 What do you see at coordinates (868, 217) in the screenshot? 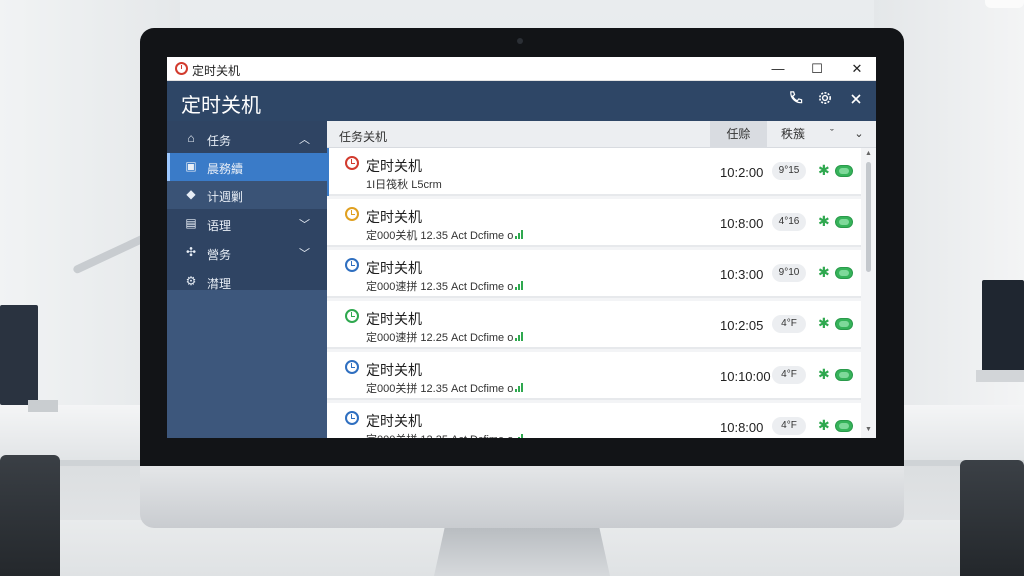
I see `scroll-thumb` at bounding box center [868, 217].